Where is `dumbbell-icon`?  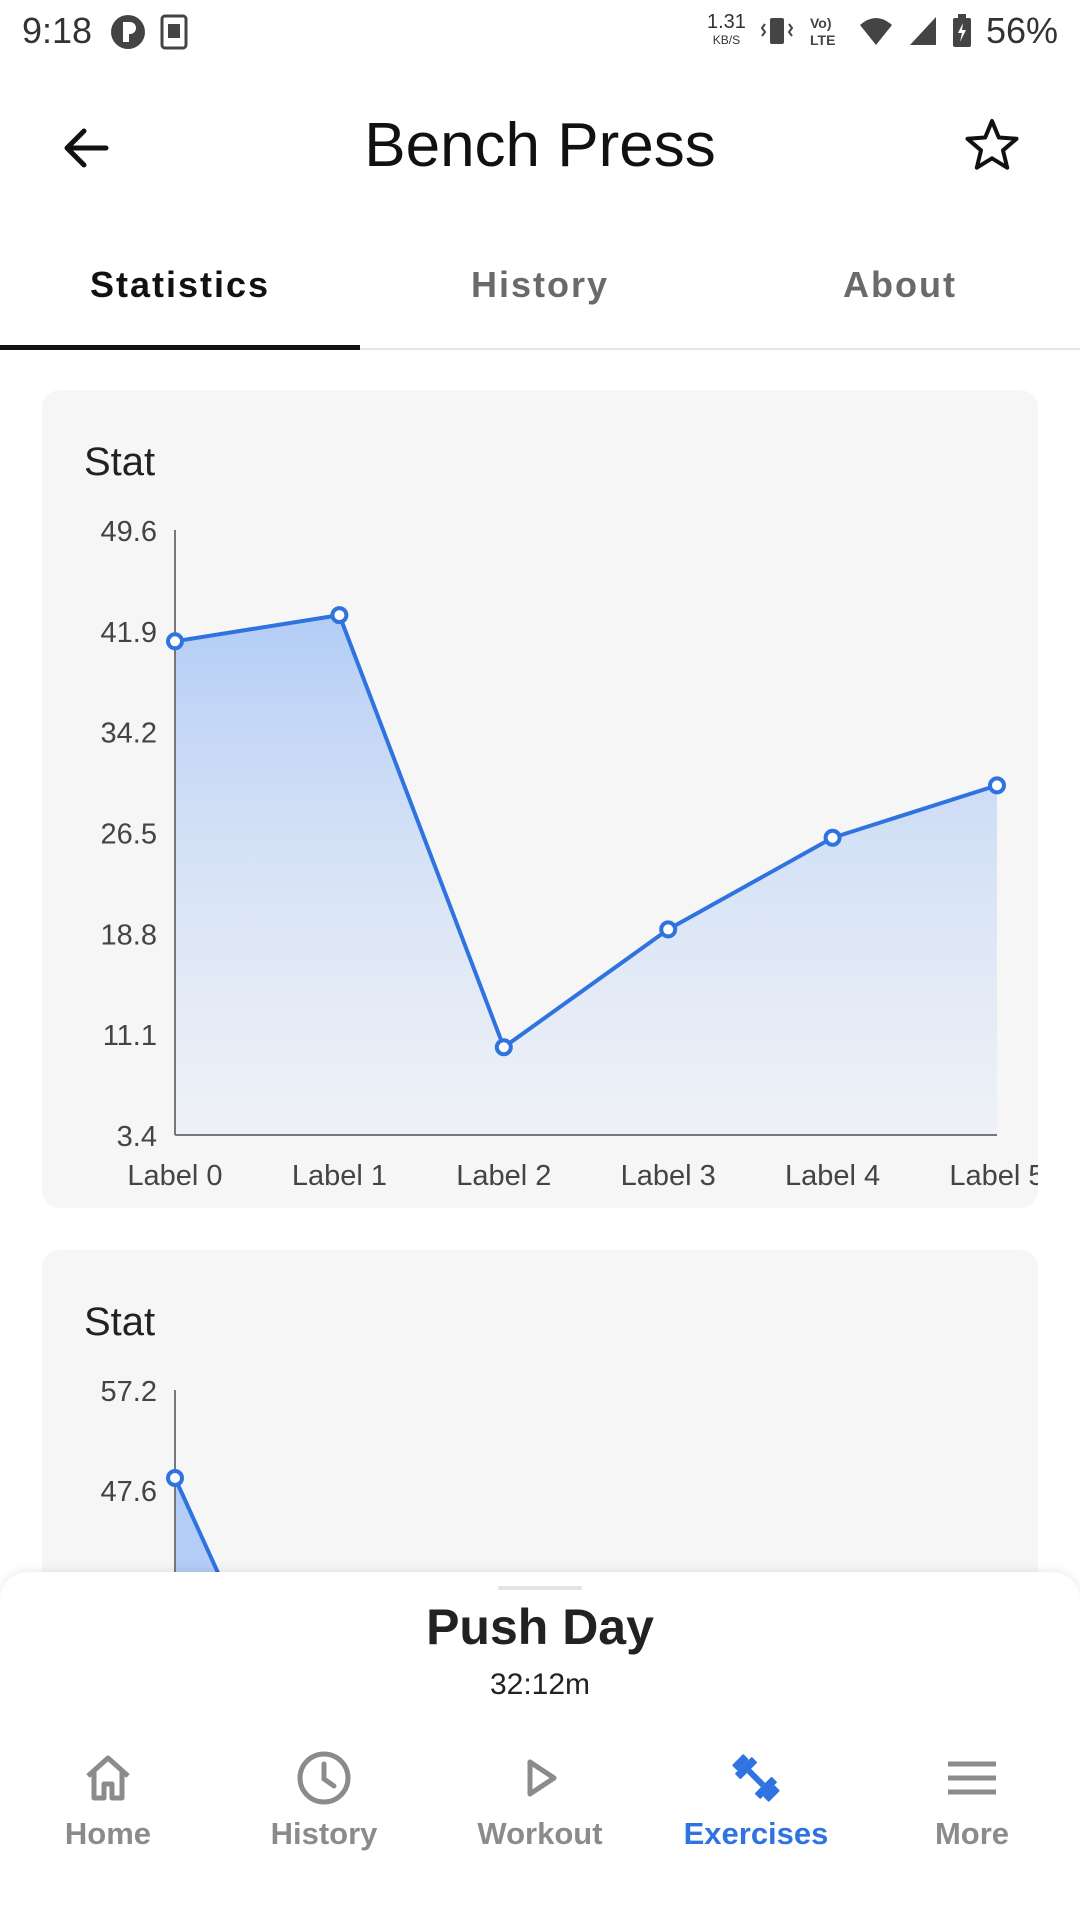 dumbbell-icon is located at coordinates (756, 1778).